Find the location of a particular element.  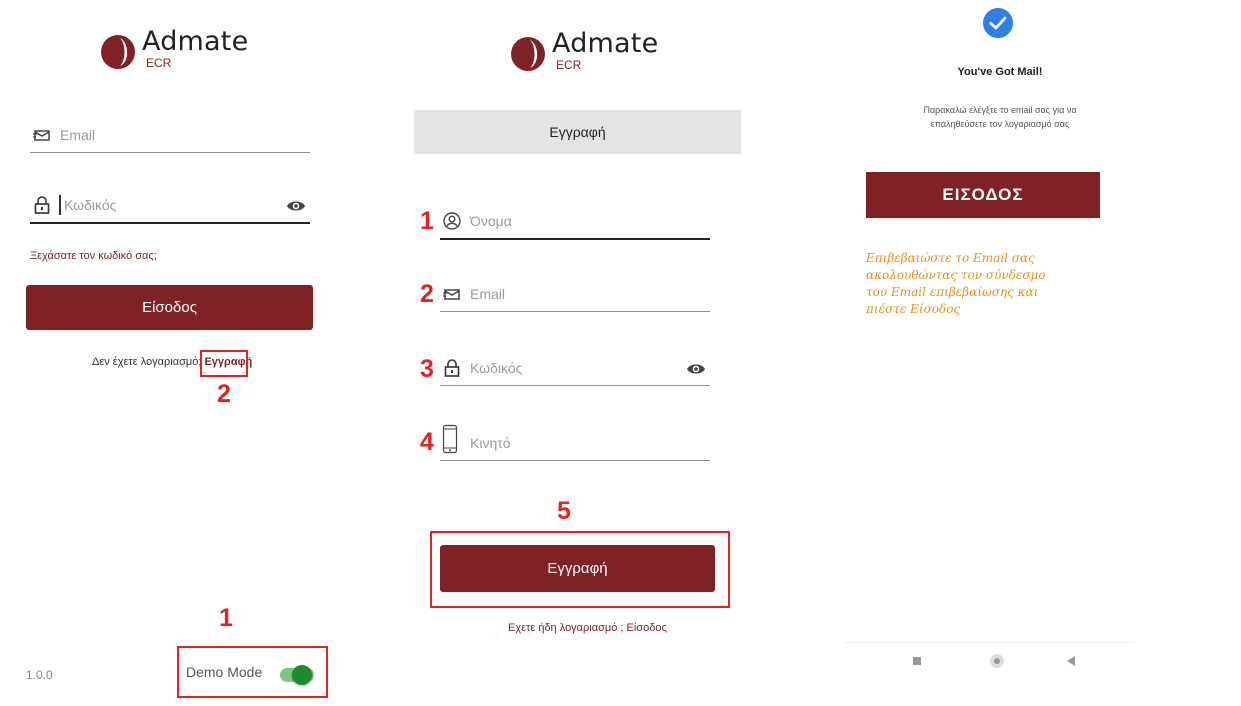

email-field: Email is located at coordinates (170, 136).